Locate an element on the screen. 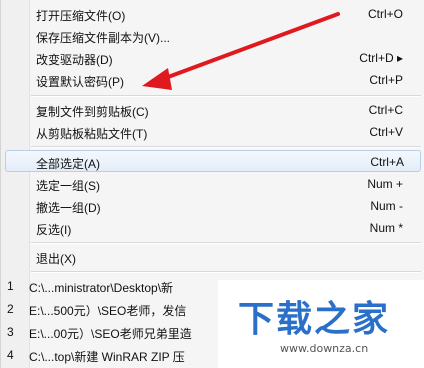 This screenshot has width=424, height=368. watermark-url: www.downza.cn is located at coordinates (324, 348).